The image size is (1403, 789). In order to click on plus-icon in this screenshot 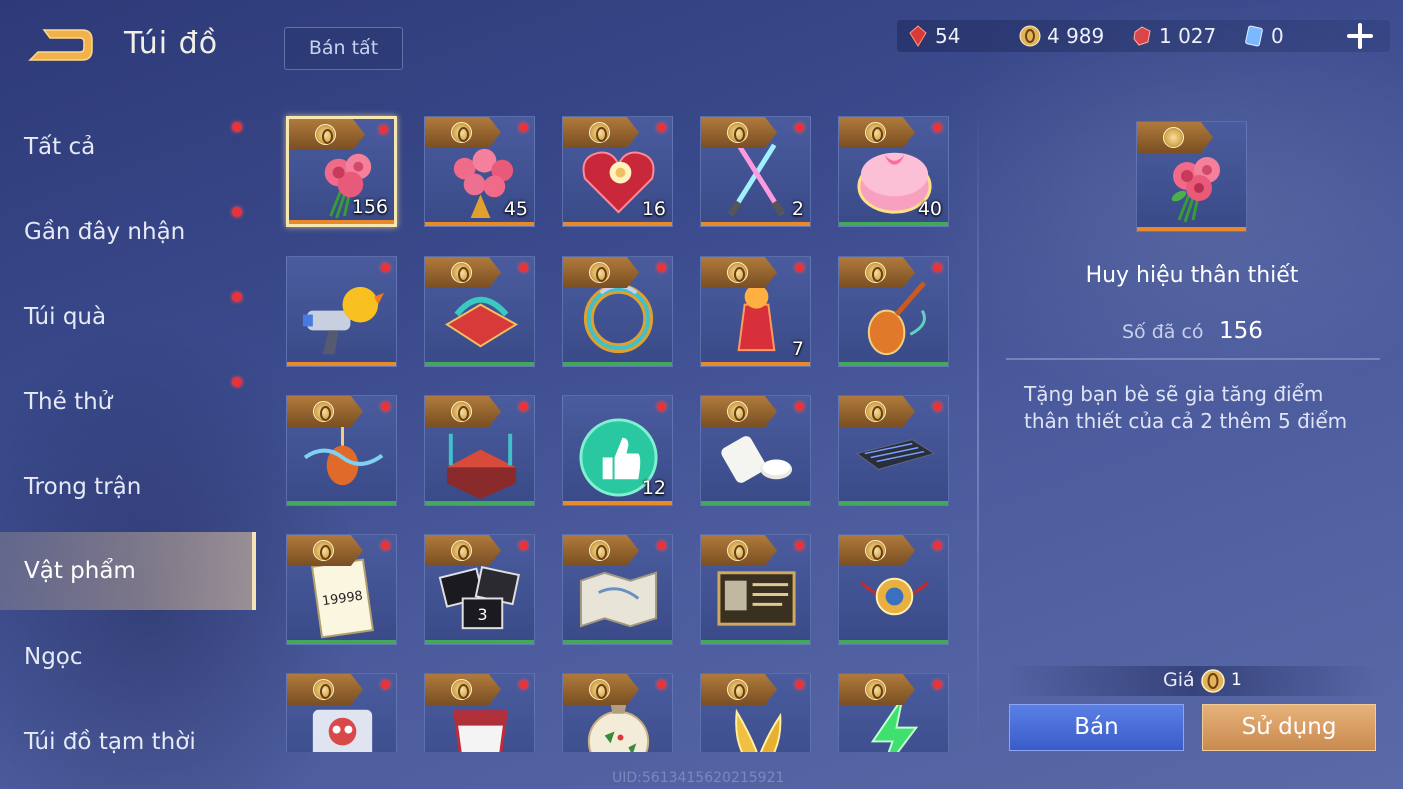, I will do `click(1360, 36)`.